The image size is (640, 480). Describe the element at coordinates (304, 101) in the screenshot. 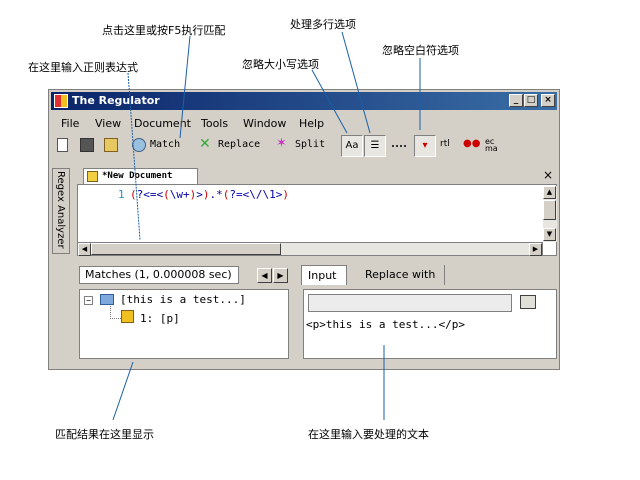

I see `title-bar: The Regulator _ □ ×` at that location.